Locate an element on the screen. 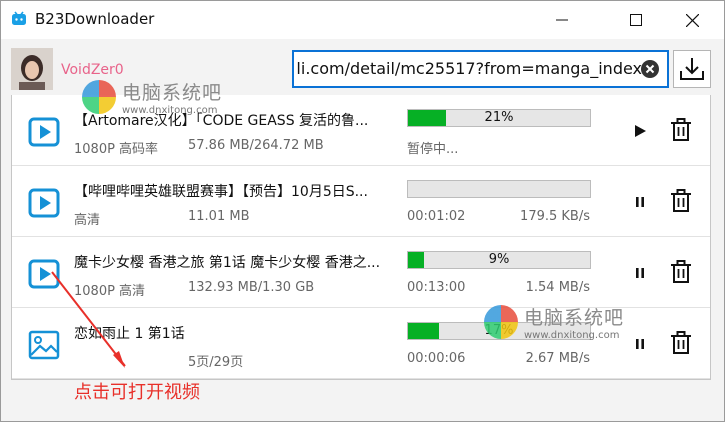 Image resolution: width=725 pixels, height=422 pixels. progress-bar: 9% is located at coordinates (499, 260).